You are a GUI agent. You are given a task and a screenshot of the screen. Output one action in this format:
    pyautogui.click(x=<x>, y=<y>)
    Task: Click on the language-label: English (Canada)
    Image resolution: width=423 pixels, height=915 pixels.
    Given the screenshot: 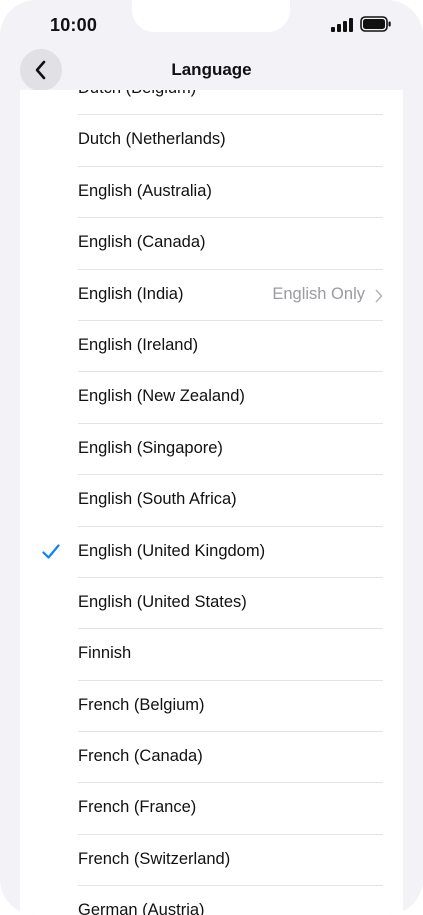 What is the action you would take?
    pyautogui.click(x=142, y=242)
    